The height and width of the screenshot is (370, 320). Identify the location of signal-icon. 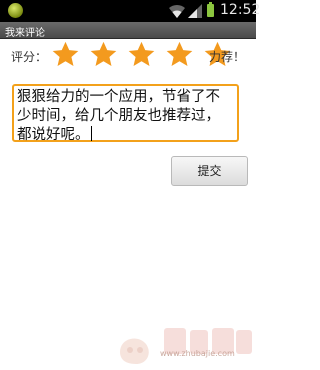
(195, 11).